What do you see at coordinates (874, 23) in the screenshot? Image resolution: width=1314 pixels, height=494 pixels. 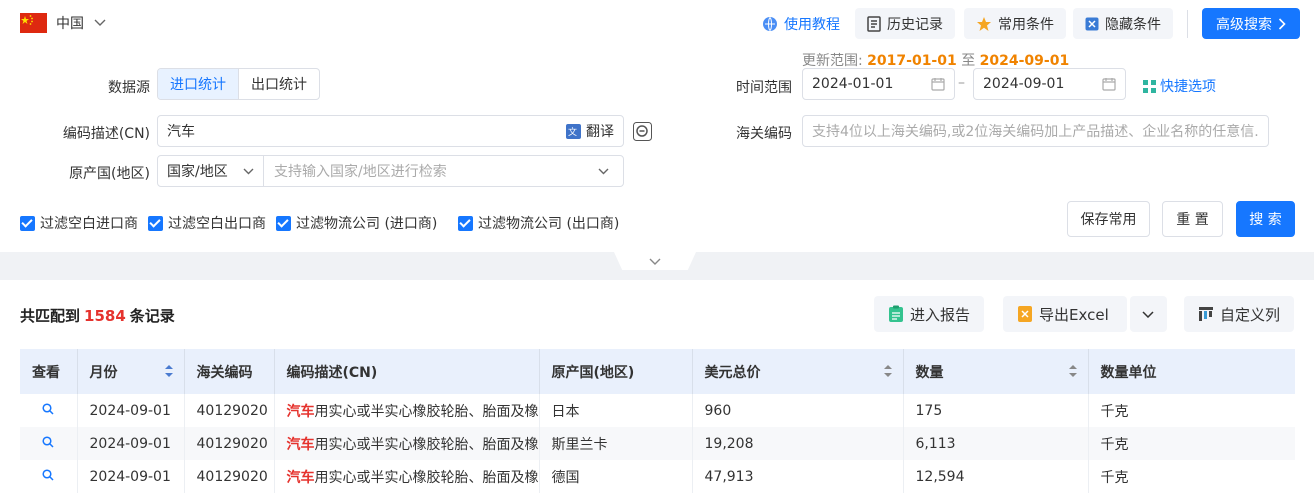 I see `history-icon` at bounding box center [874, 23].